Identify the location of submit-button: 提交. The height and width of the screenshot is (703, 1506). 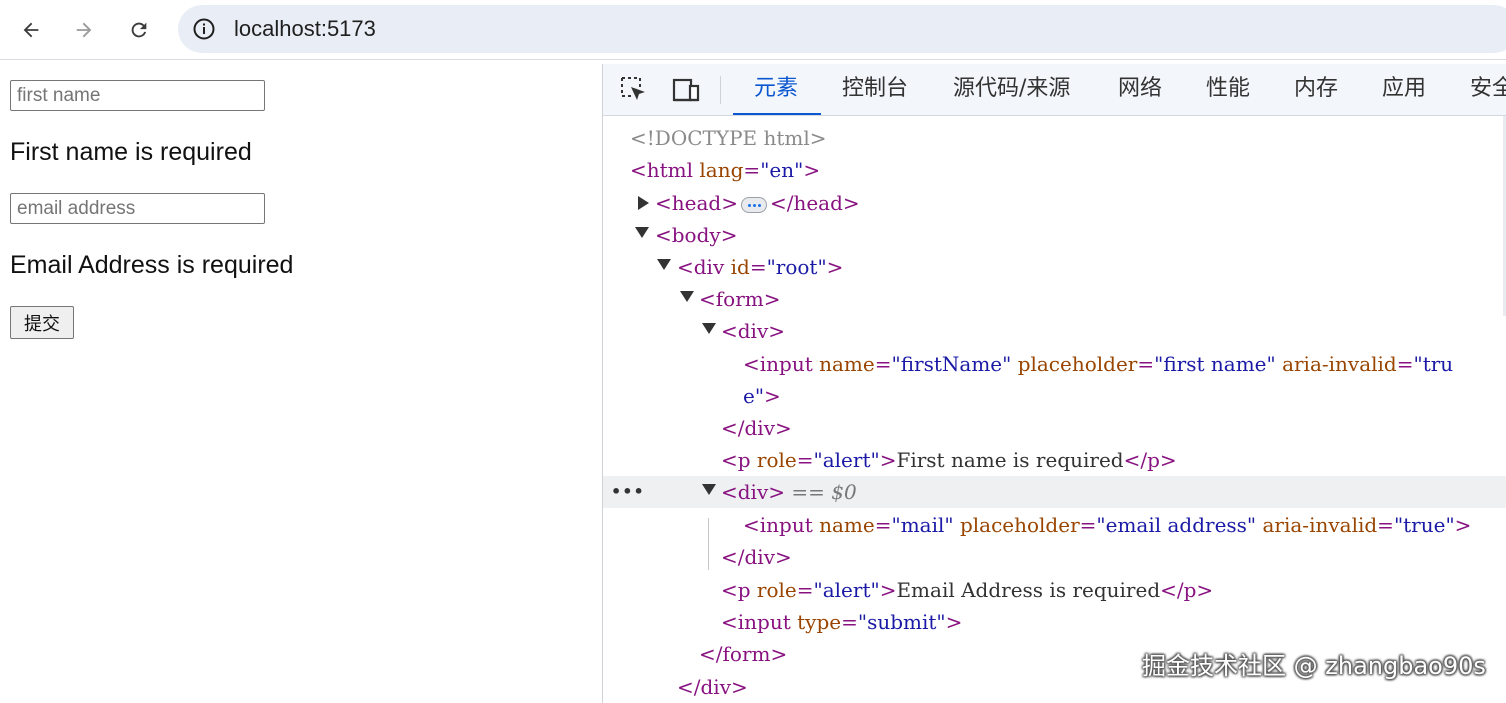
(42, 322).